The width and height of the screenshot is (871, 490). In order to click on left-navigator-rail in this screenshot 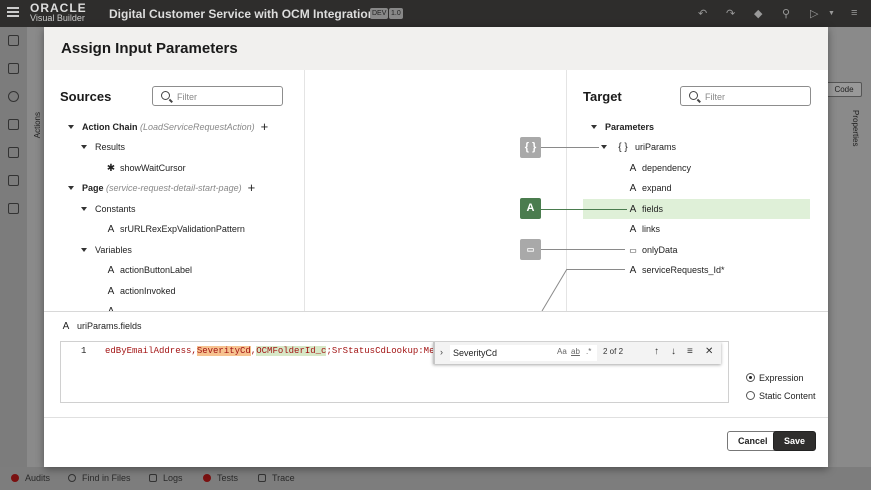, I will do `click(13, 247)`.